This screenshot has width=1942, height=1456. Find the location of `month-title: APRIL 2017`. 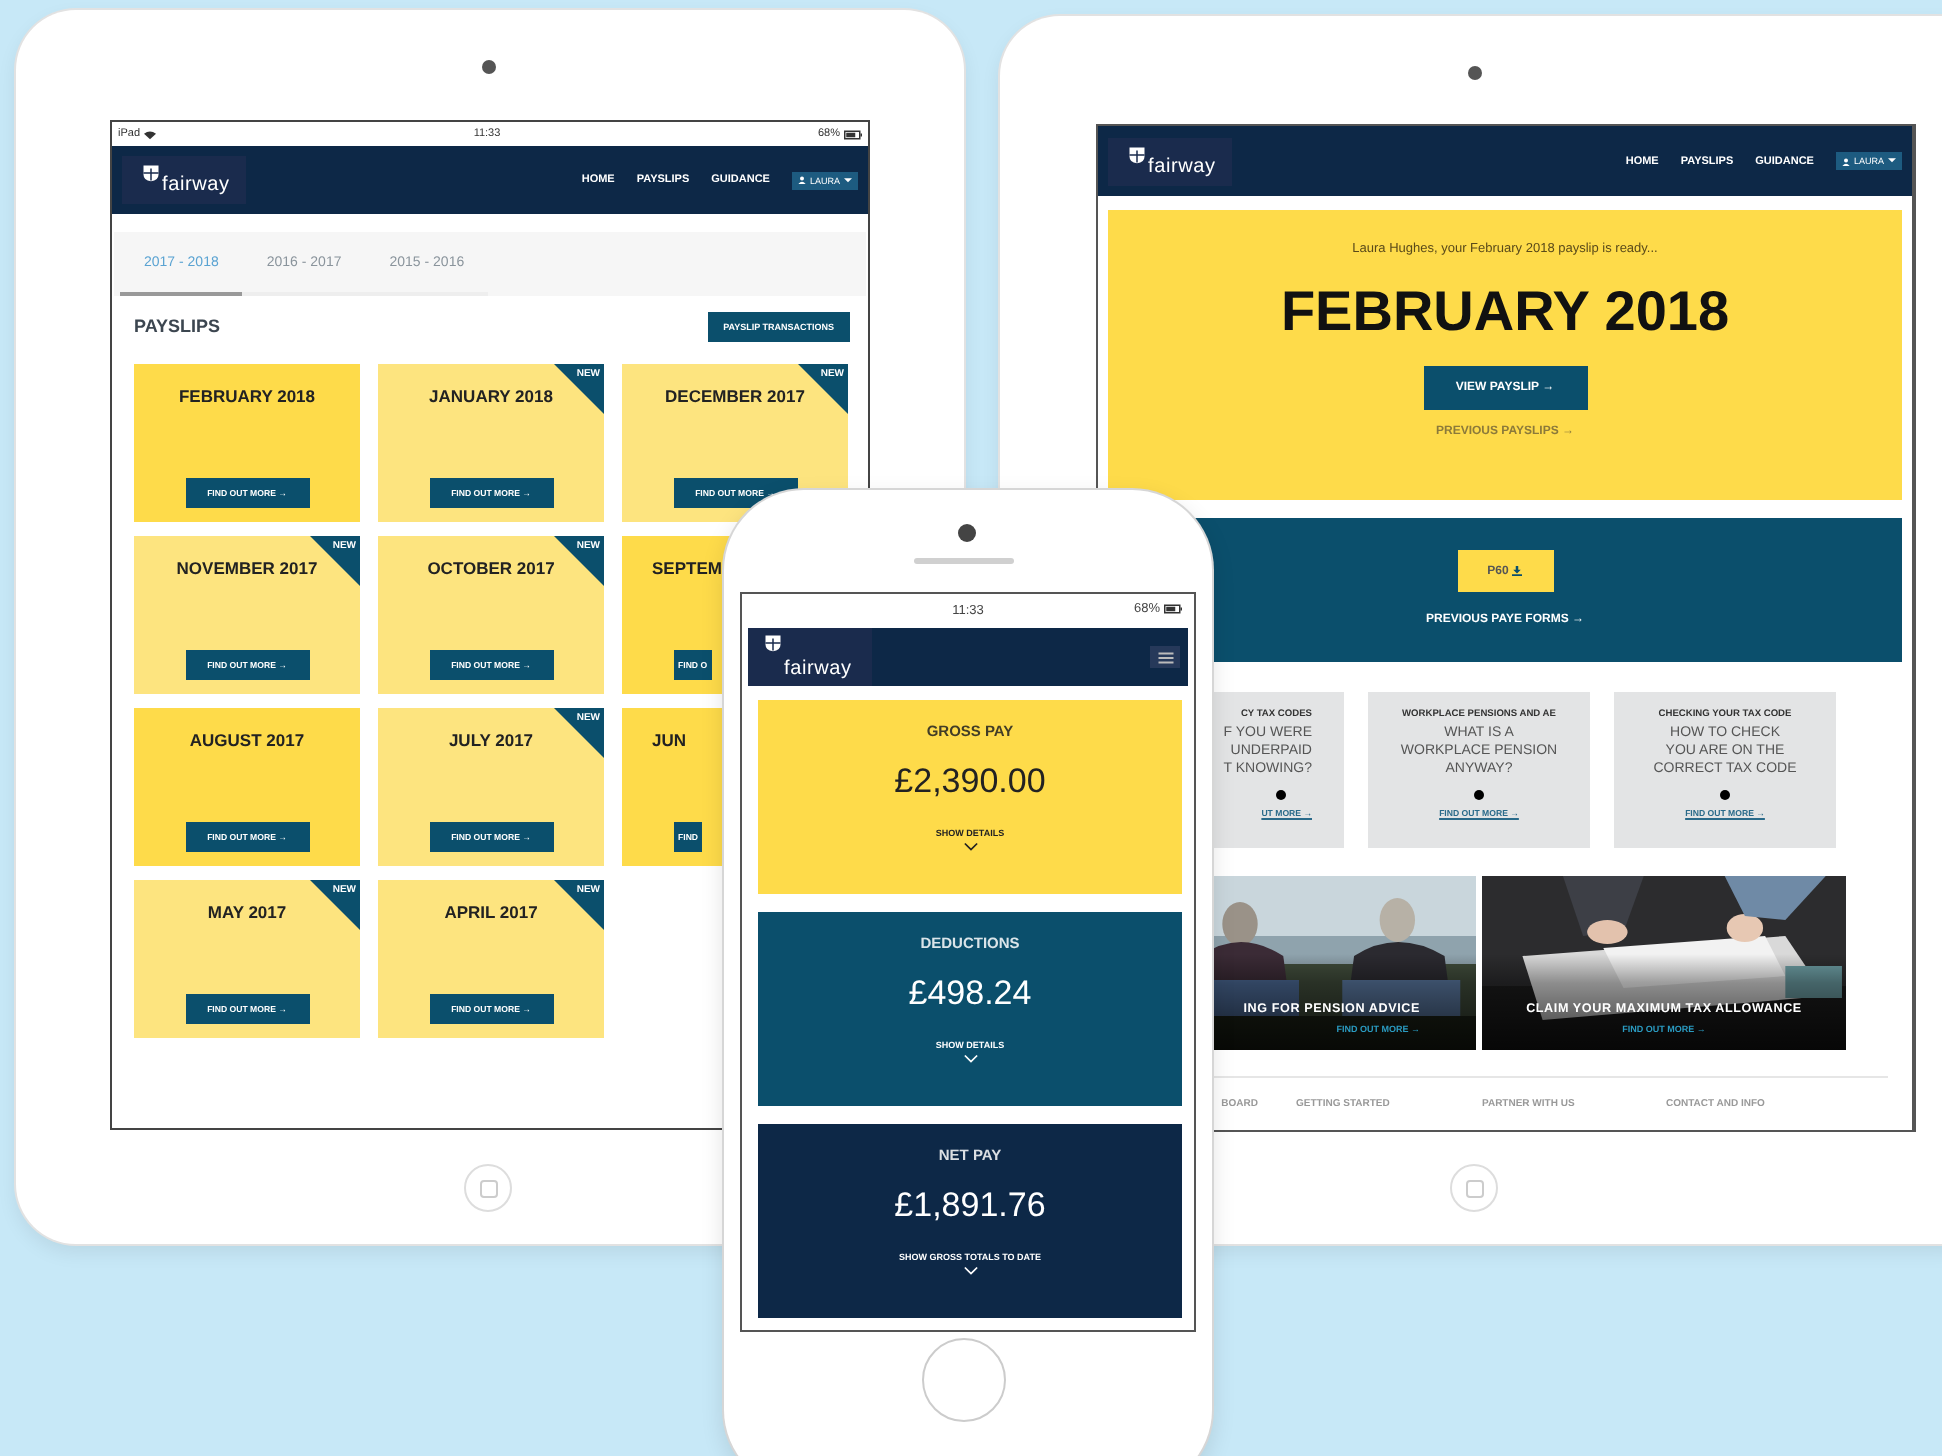

month-title: APRIL 2017 is located at coordinates (491, 912).